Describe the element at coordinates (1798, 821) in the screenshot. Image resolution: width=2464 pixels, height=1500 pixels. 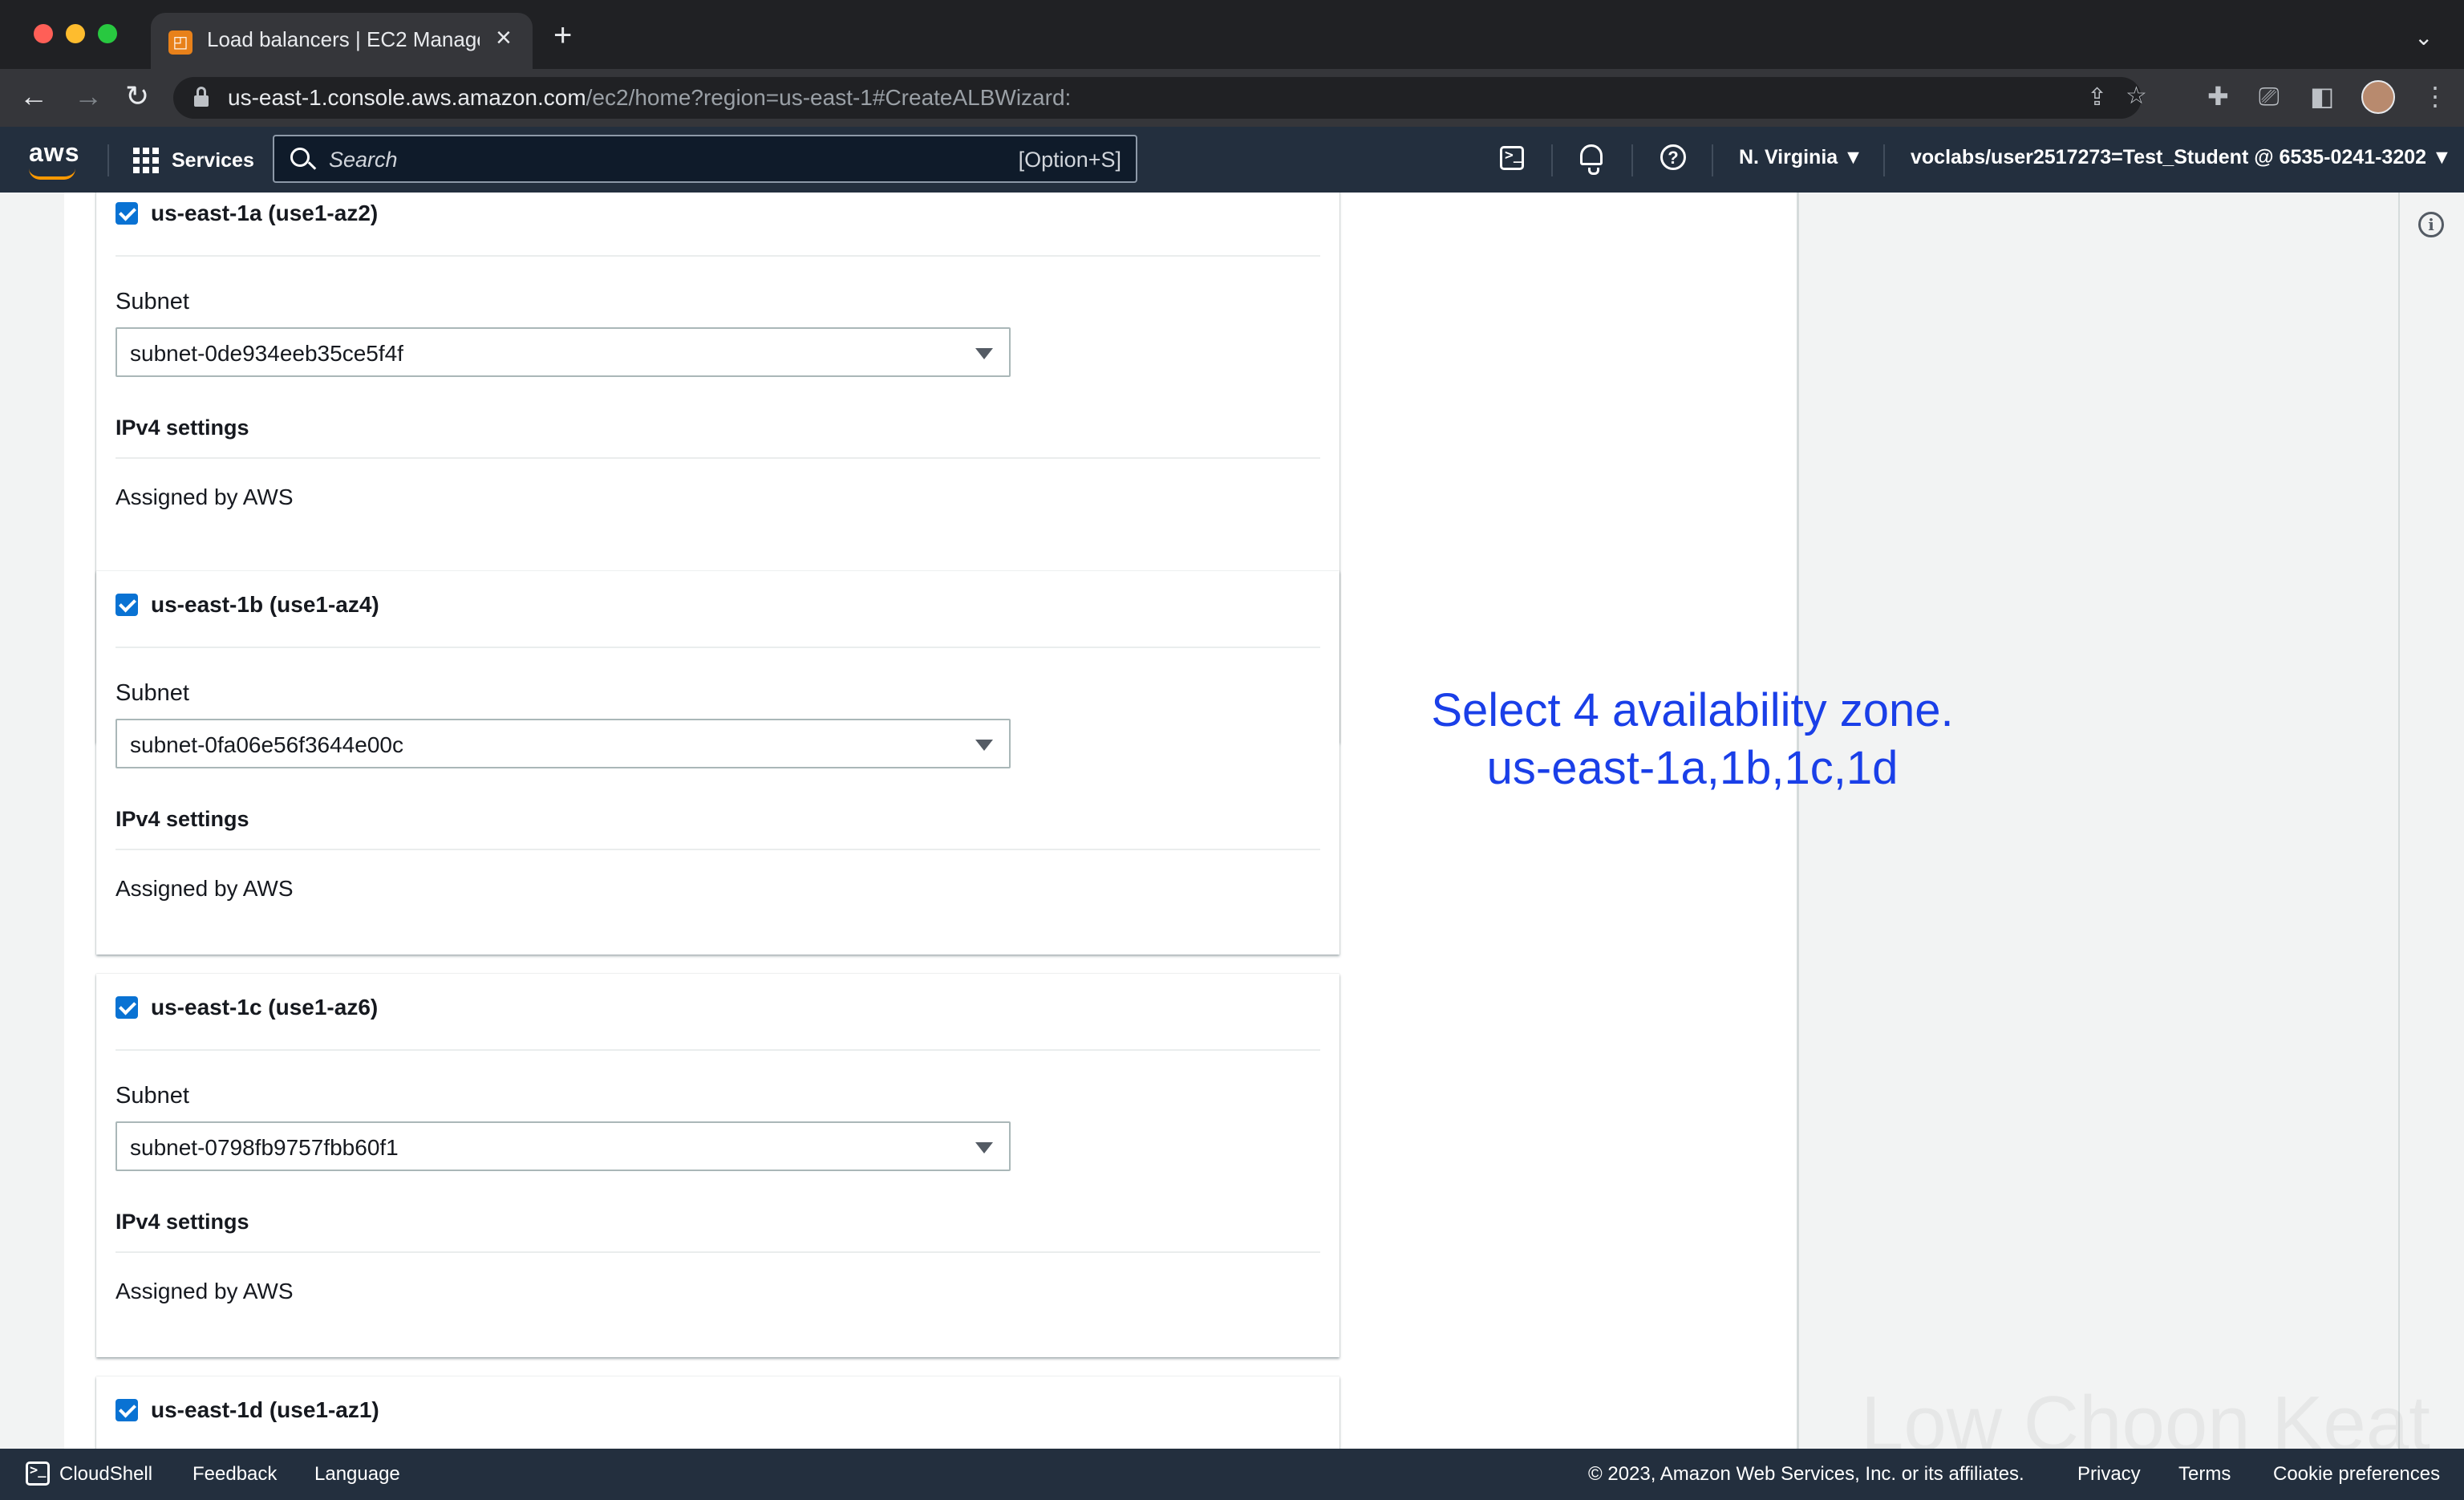
I see `content-divider` at that location.